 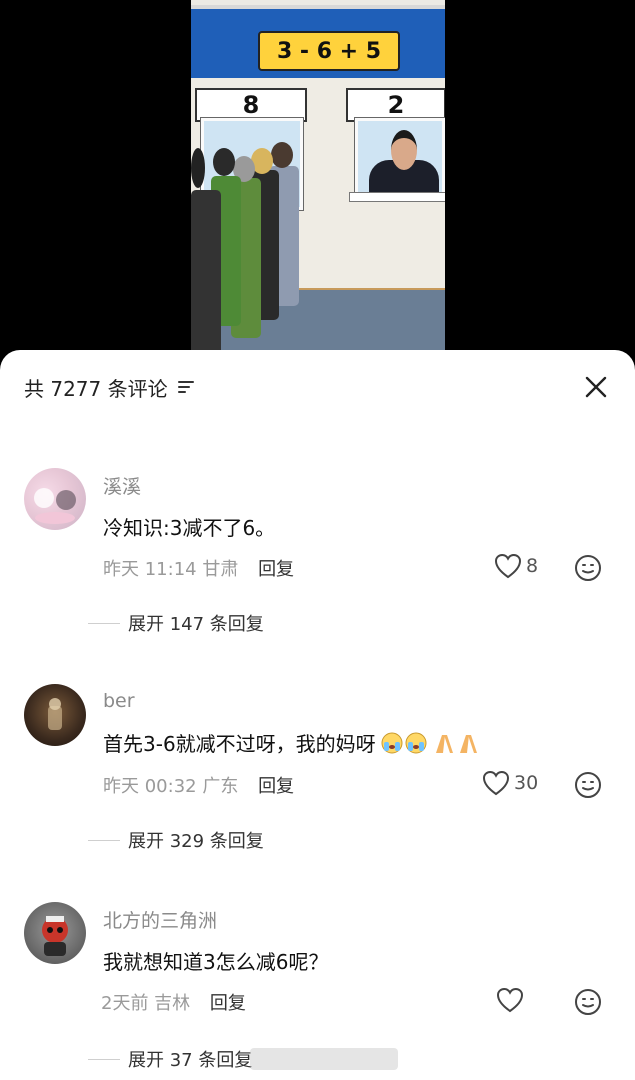 I want to click on username: ber, so click(x=119, y=701).